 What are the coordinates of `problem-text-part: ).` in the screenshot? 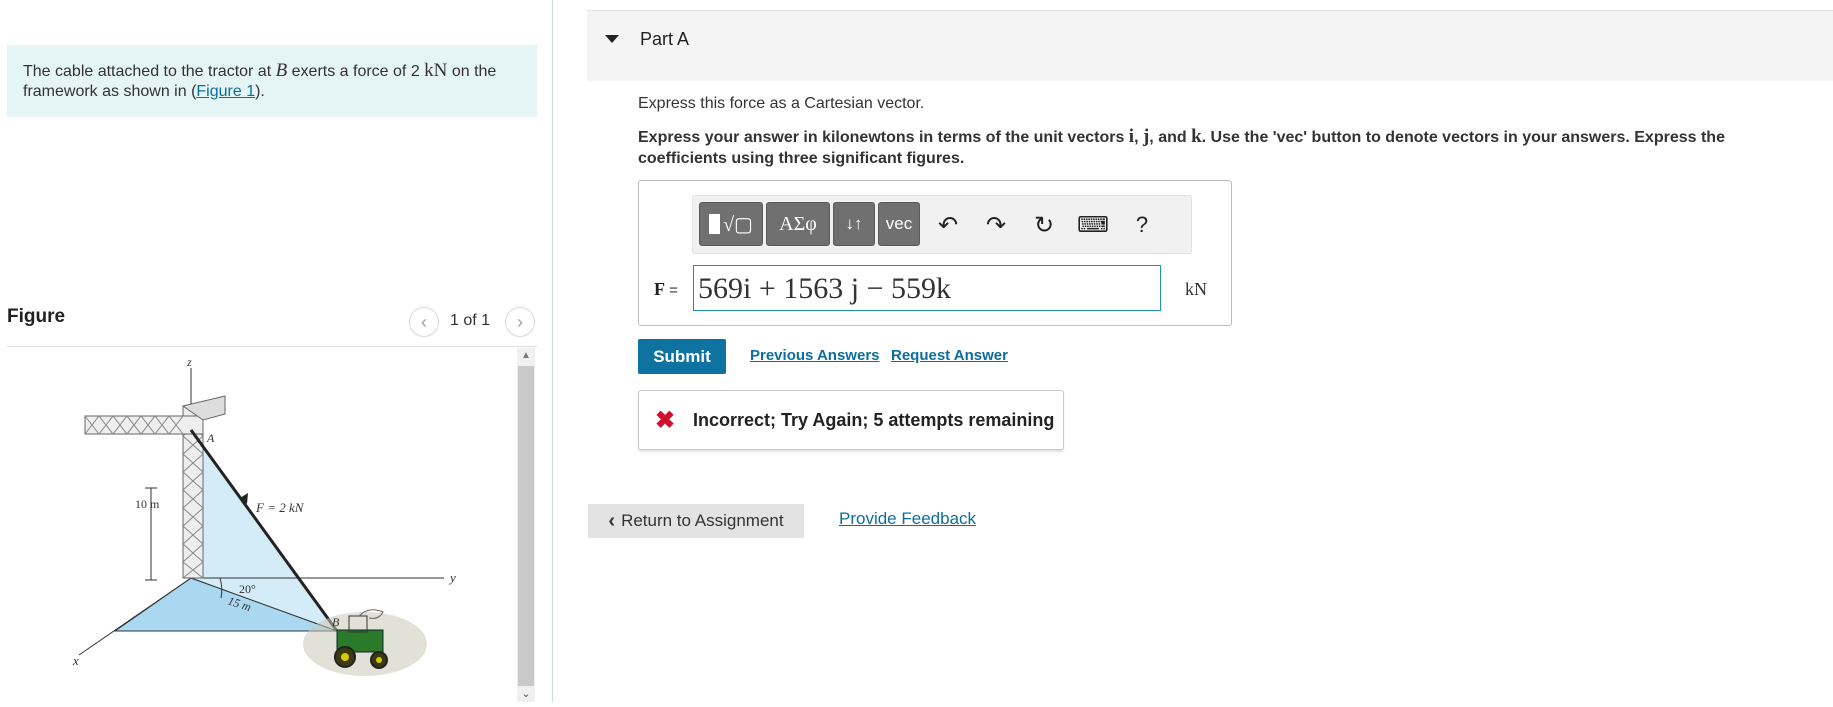 It's located at (260, 91).